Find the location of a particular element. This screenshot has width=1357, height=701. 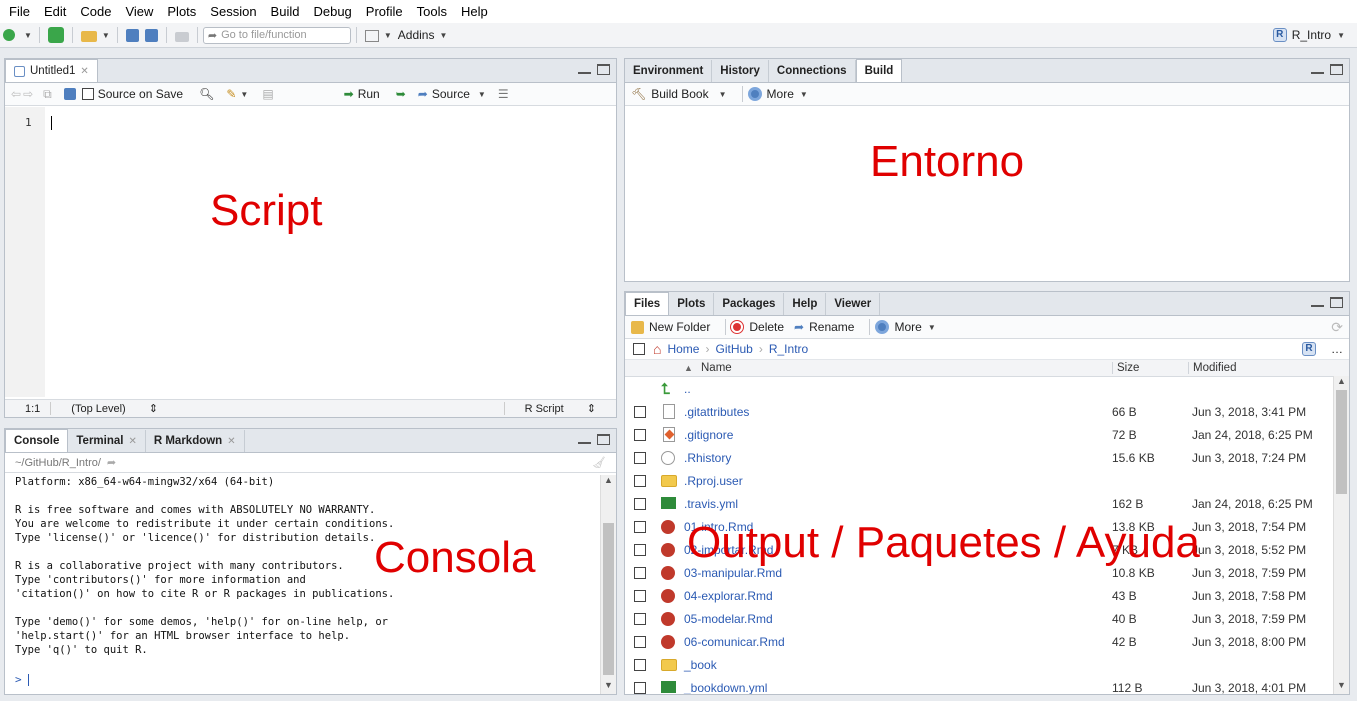

compile-report-icon: ▤ is located at coordinates (267, 94).